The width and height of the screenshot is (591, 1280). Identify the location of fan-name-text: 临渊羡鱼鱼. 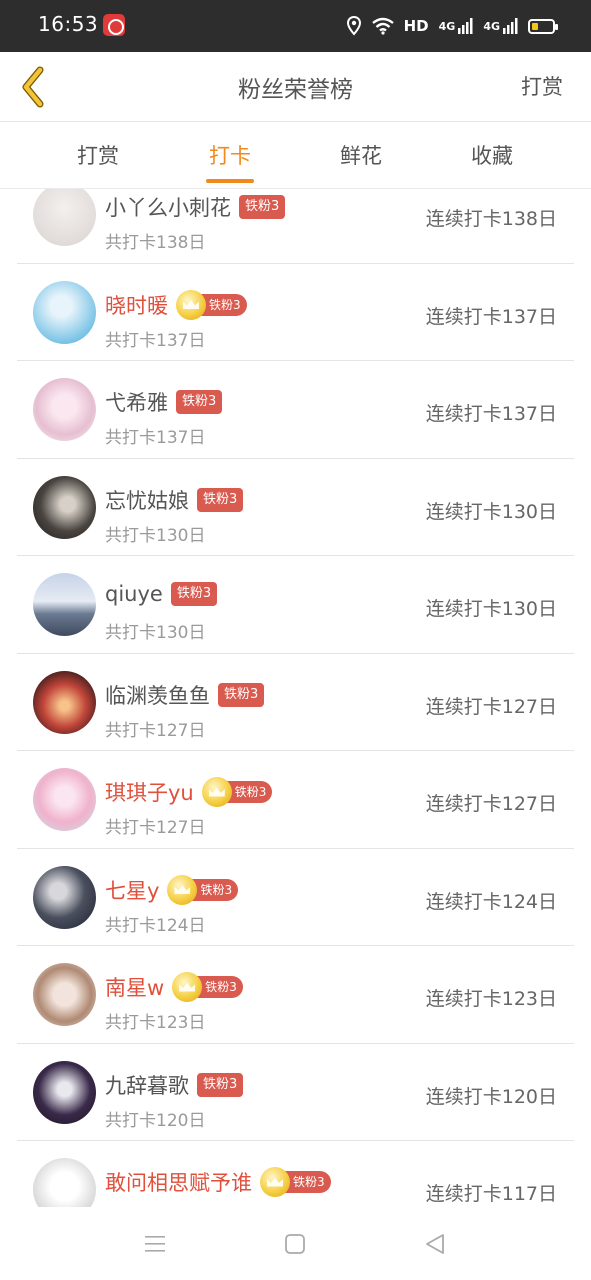
(157, 695).